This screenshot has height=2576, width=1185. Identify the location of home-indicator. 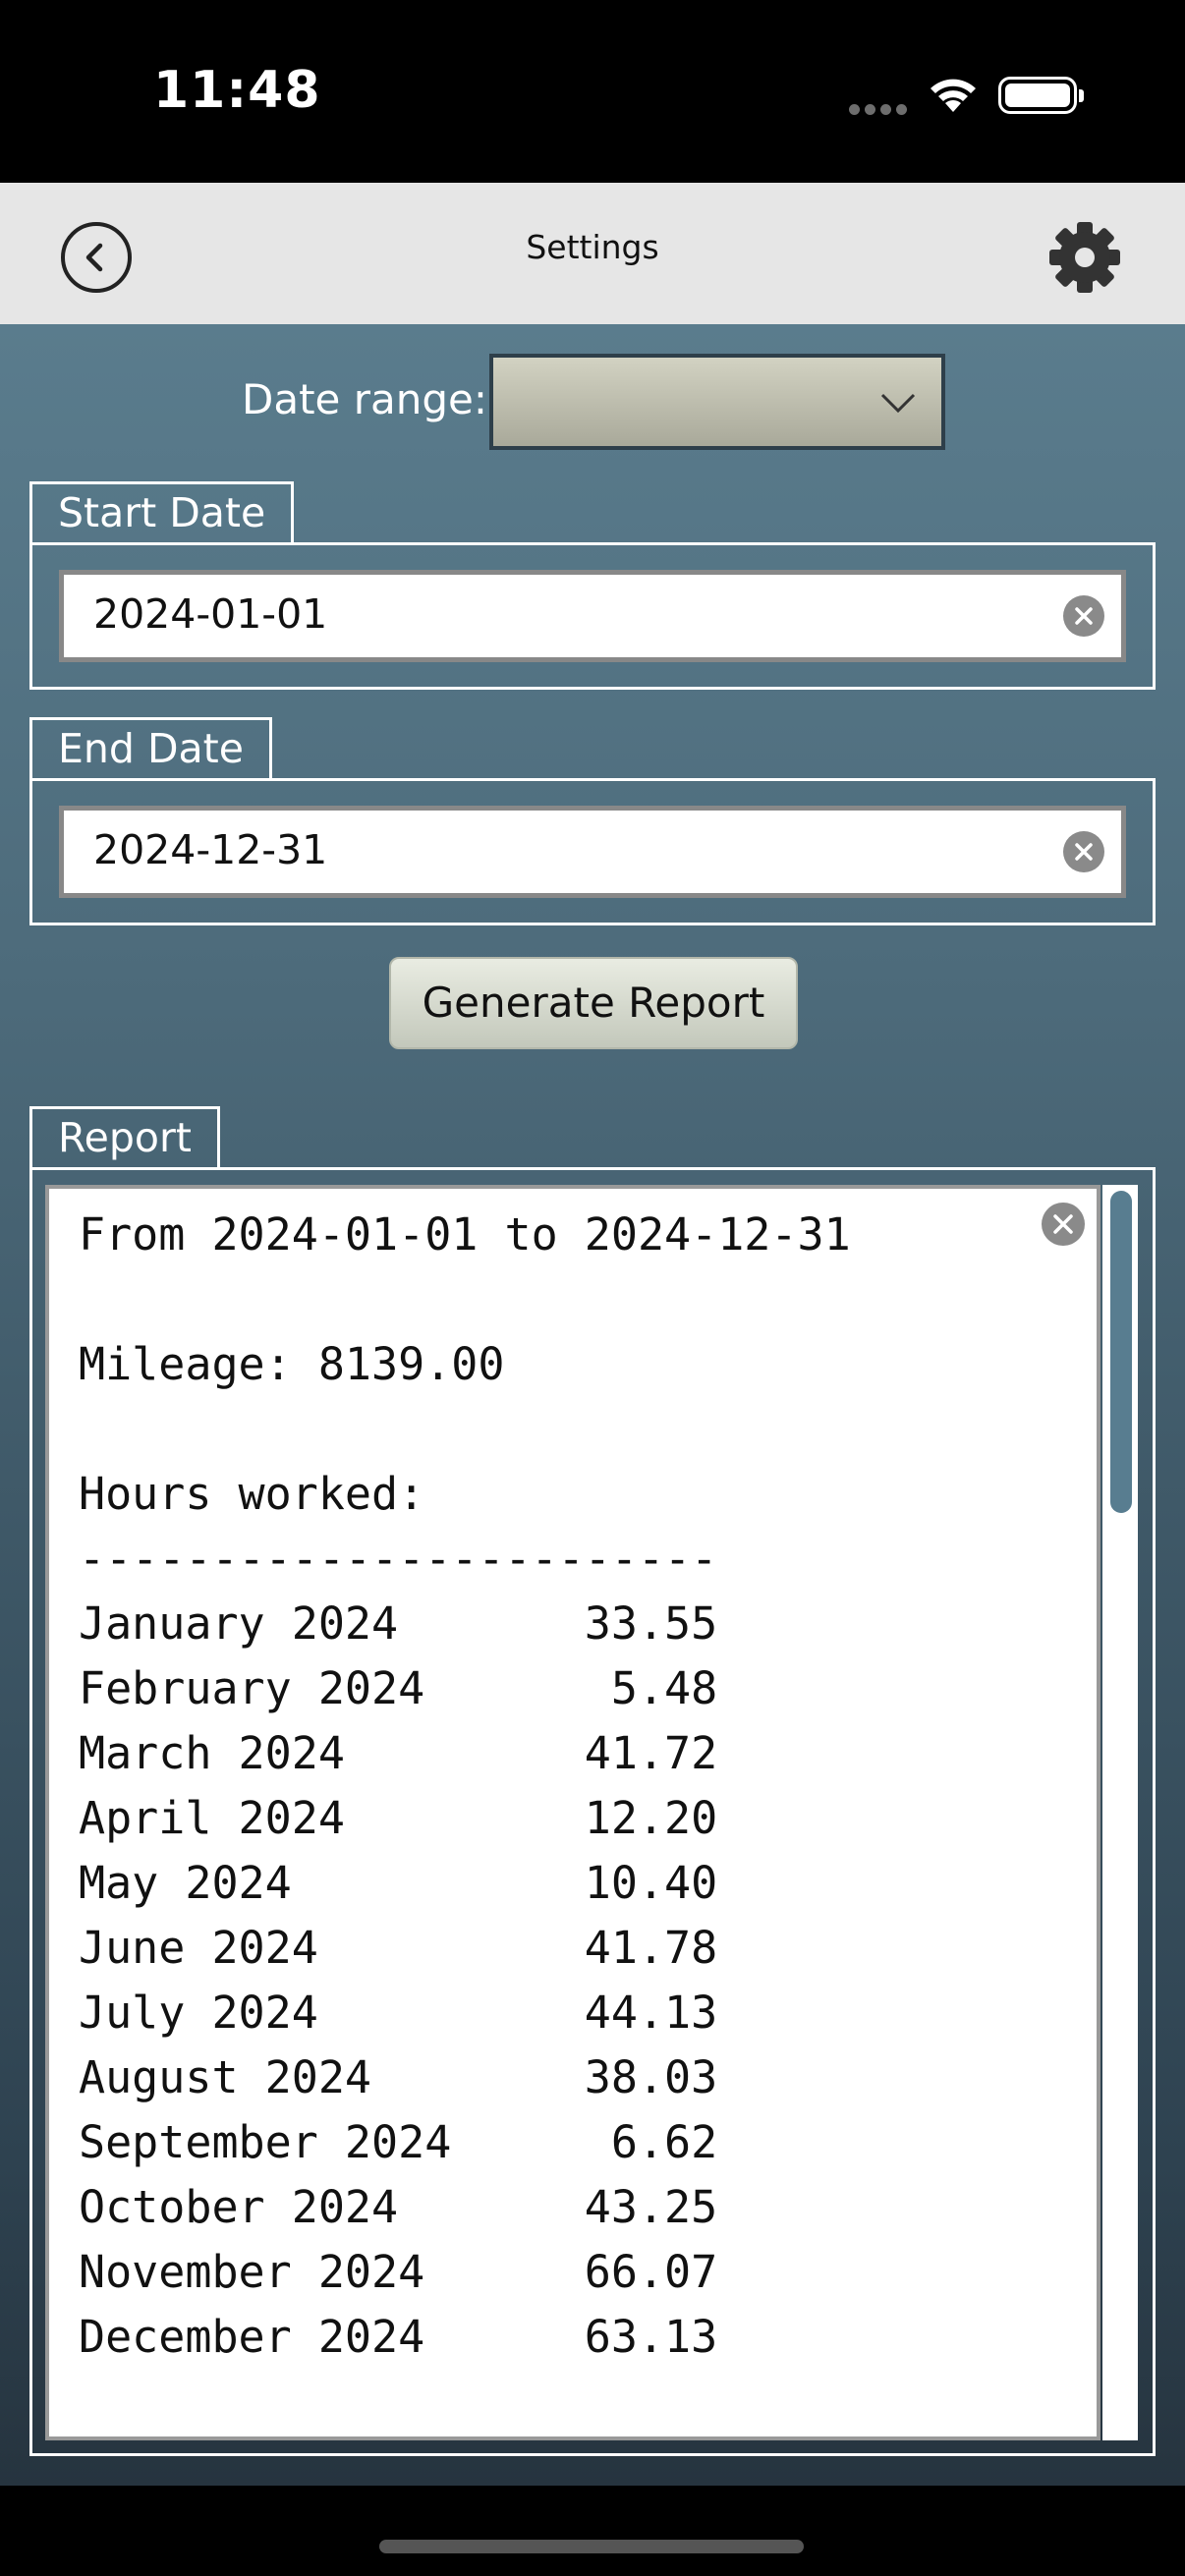
(592, 2546).